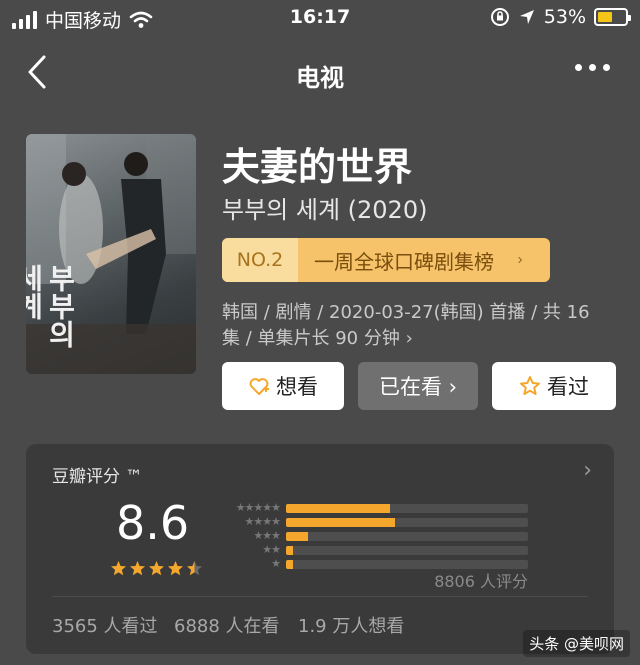 The height and width of the screenshot is (665, 640). Describe the element at coordinates (564, 17) in the screenshot. I see `battery-percent: 53%` at that location.